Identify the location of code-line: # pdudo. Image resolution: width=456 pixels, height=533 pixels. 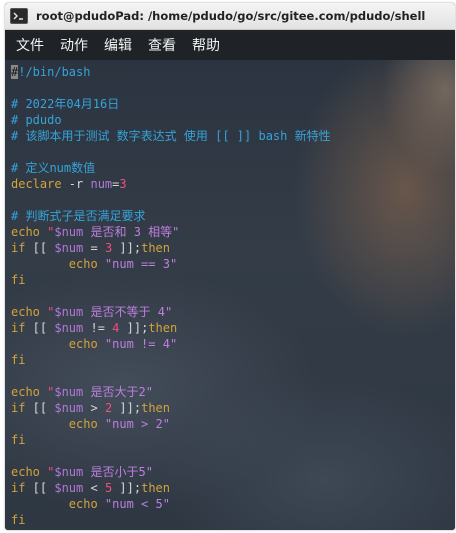
(171, 120).